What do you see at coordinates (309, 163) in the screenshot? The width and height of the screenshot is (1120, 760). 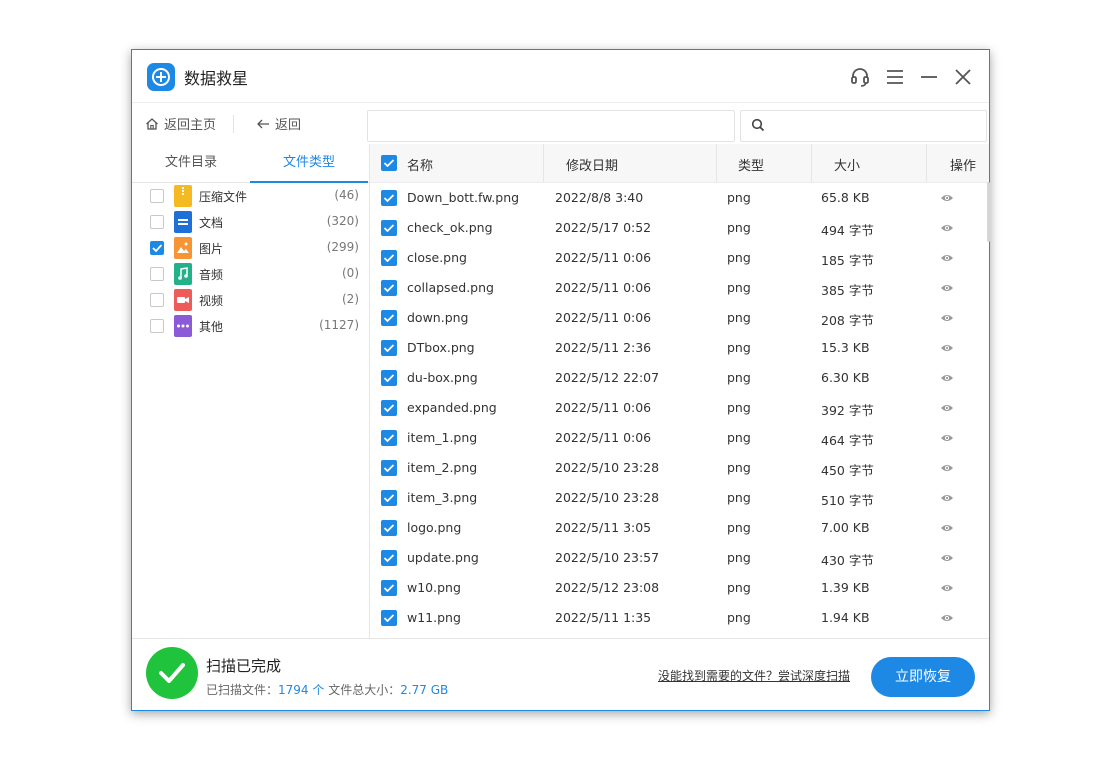 I see `tab-file-type: 文件类型` at bounding box center [309, 163].